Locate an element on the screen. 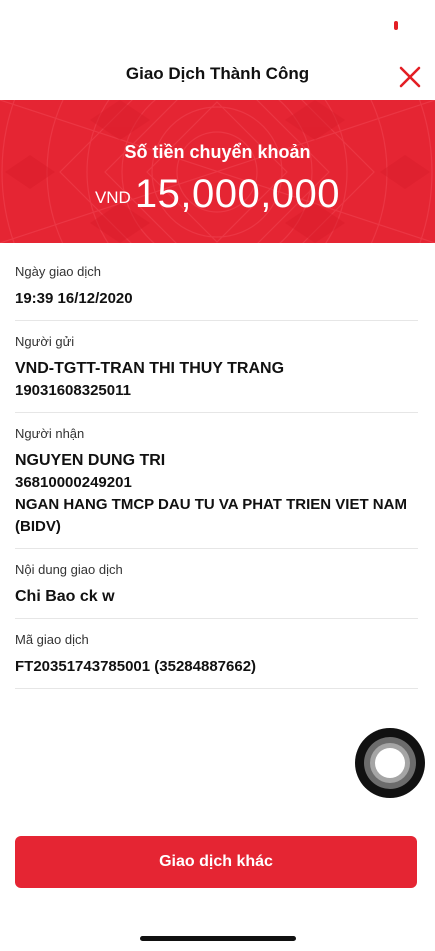 The image size is (435, 951). new-transaction-button: Giao dịch khác is located at coordinates (216, 862).